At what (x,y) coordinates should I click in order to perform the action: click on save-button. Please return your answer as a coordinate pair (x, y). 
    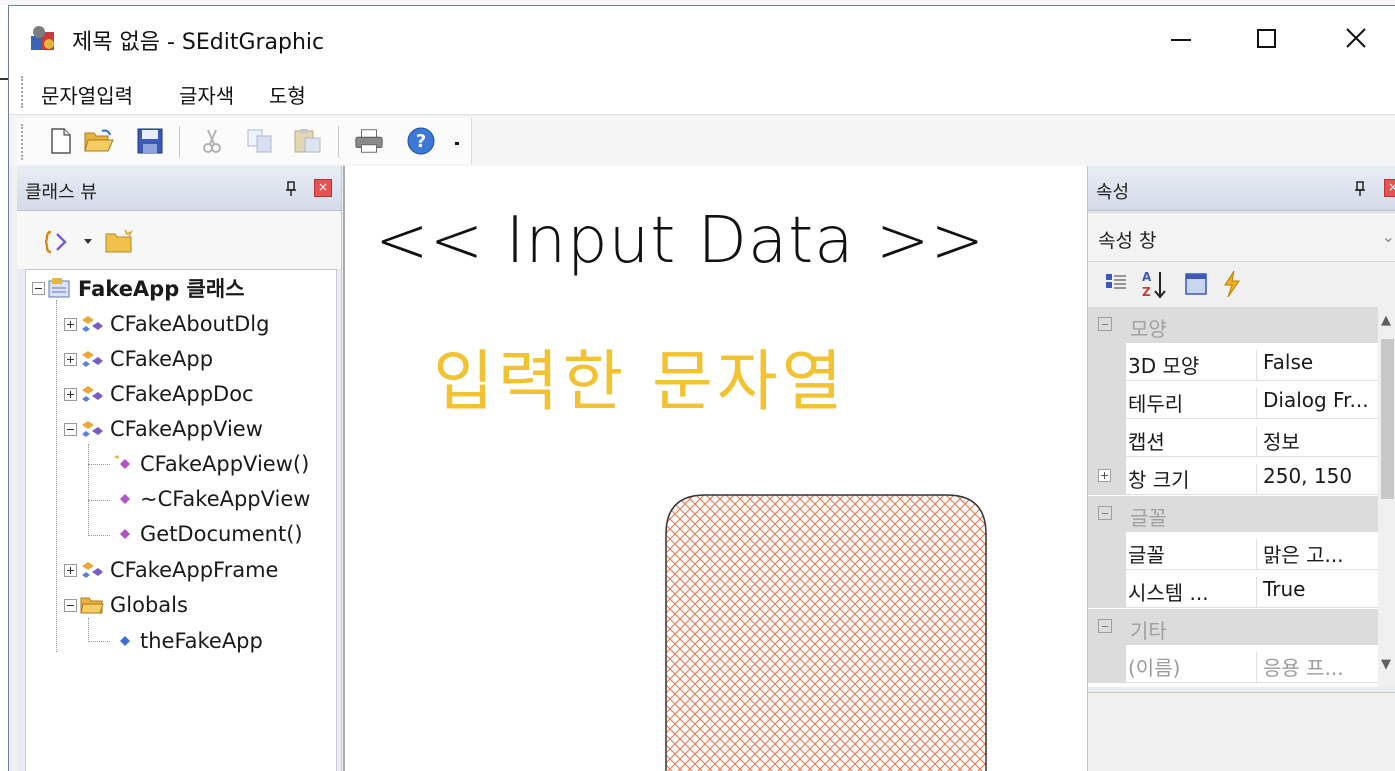
    Looking at the image, I should click on (150, 141).